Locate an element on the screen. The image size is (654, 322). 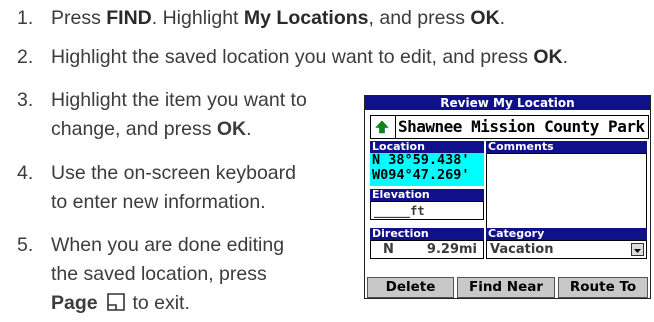
key-find: FIND is located at coordinates (129, 18).